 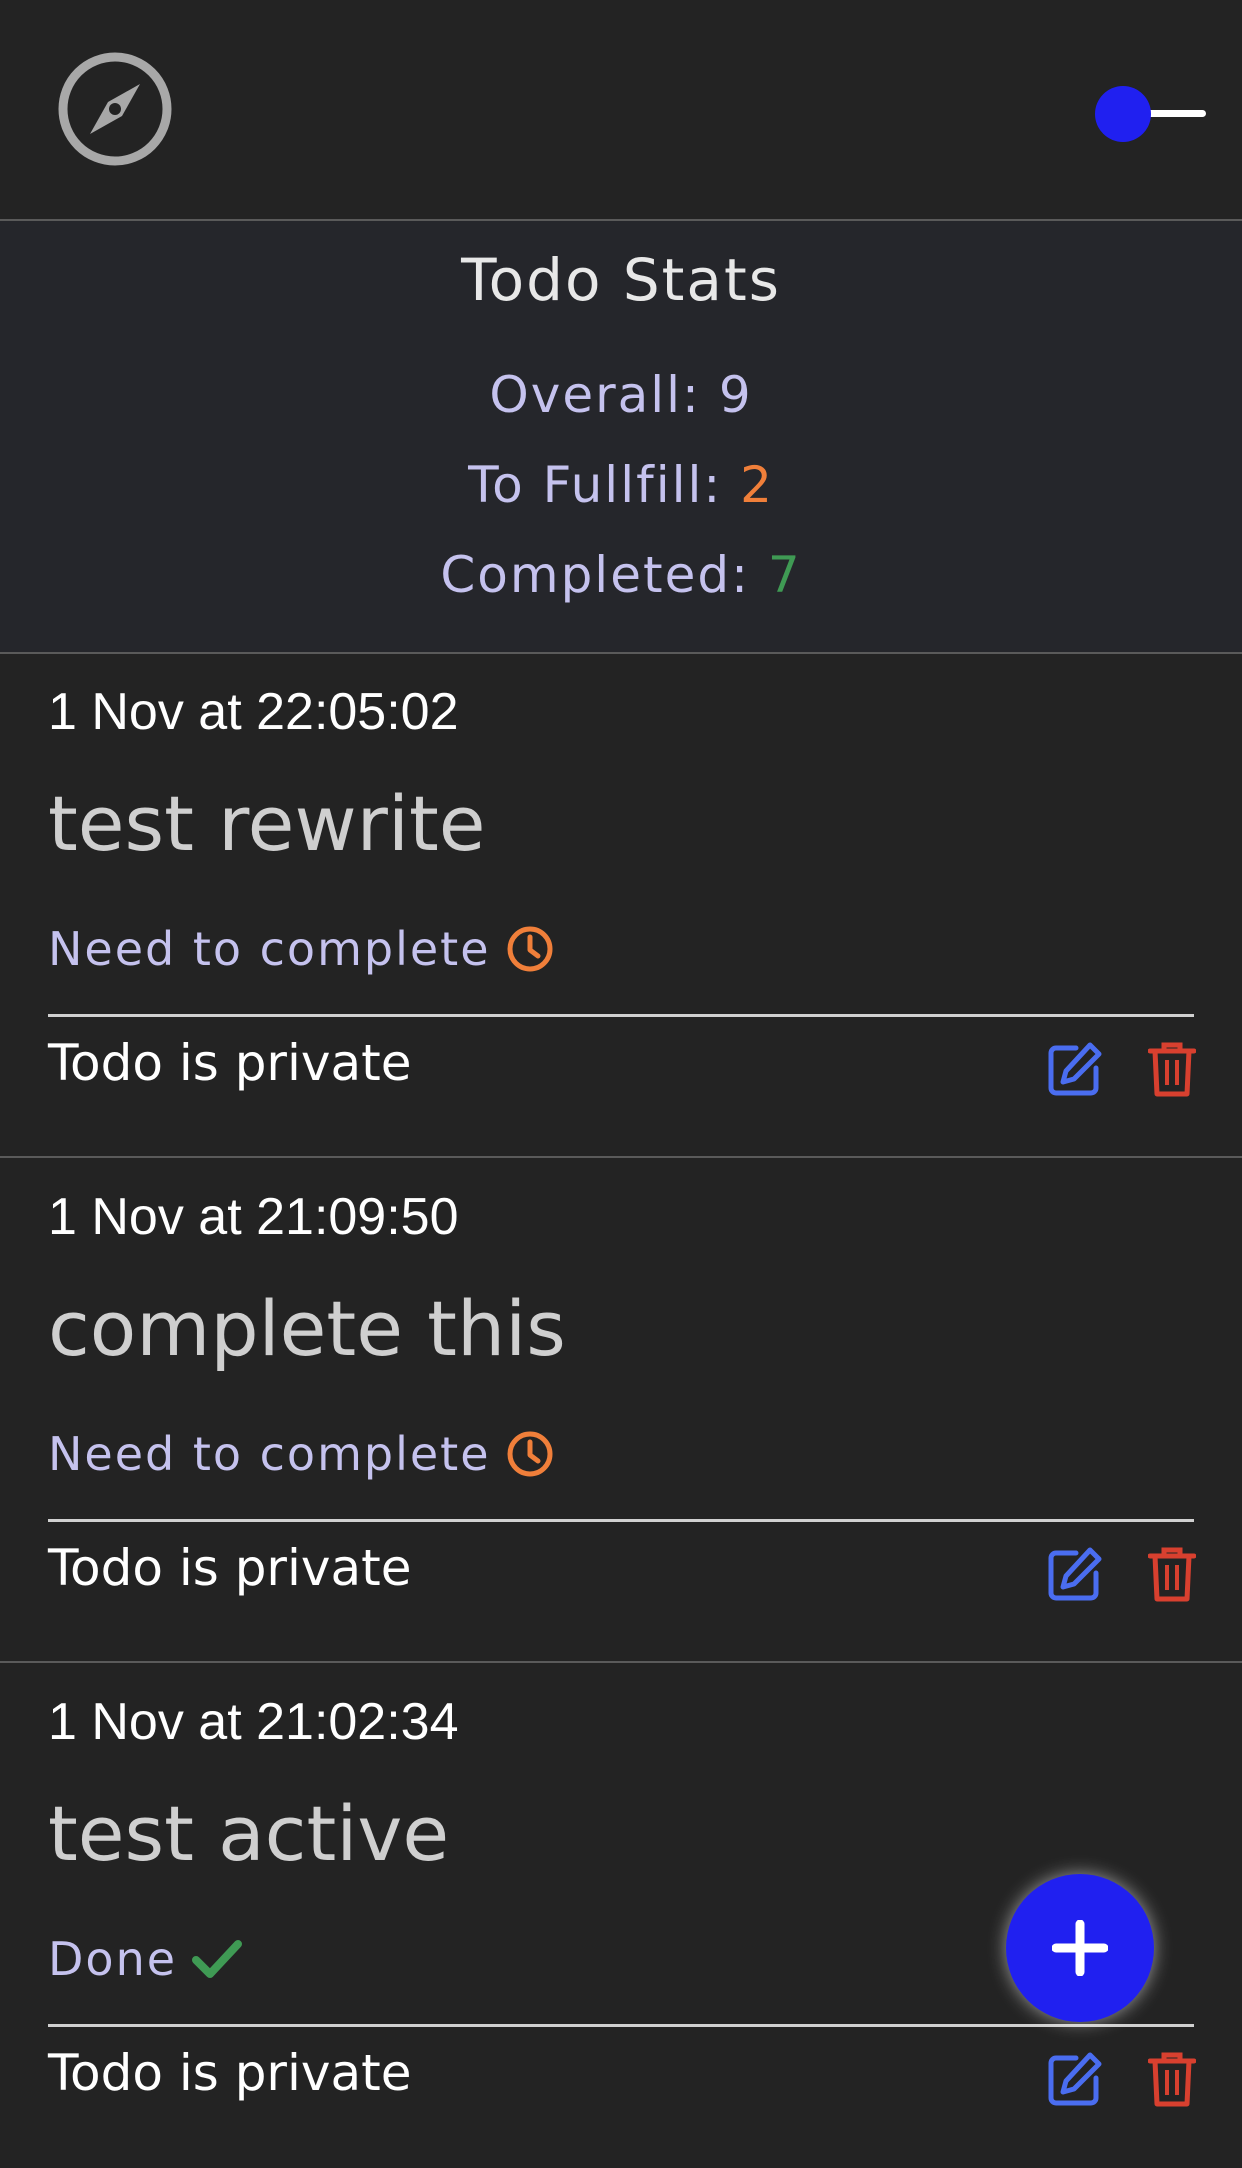 I want to click on add-todo-button, so click(x=1080, y=1948).